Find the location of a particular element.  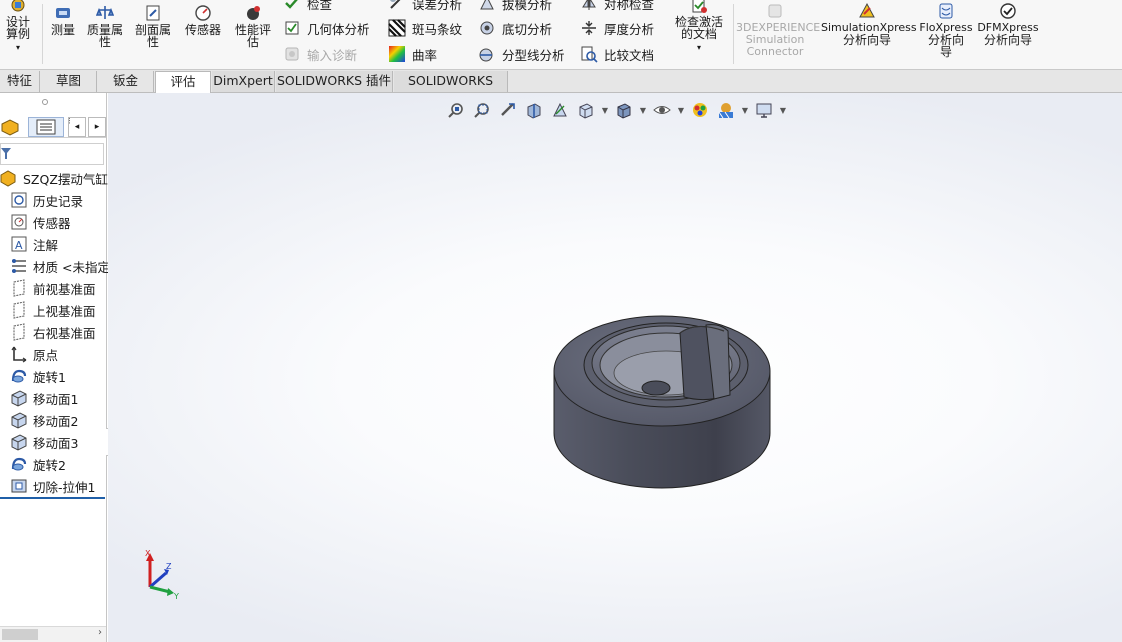

check-button: 检查 is located at coordinates (307, 6).